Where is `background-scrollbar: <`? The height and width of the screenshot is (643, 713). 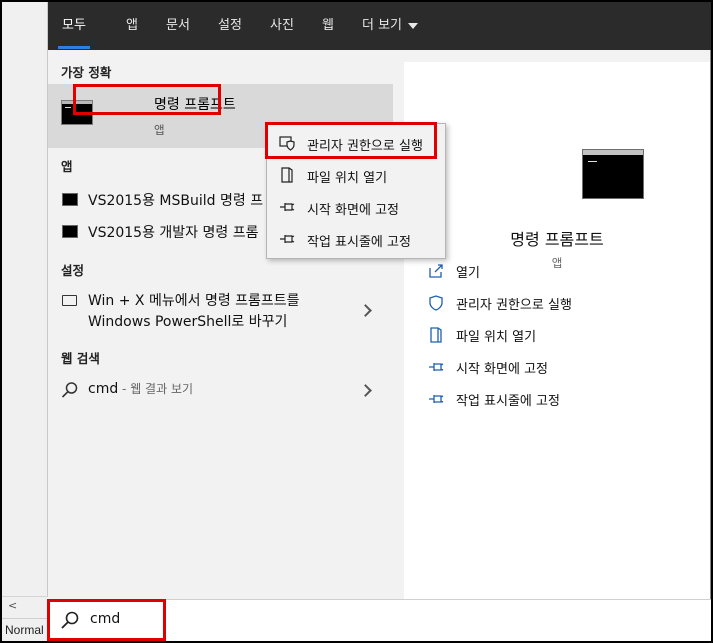
background-scrollbar: < is located at coordinates (25, 605).